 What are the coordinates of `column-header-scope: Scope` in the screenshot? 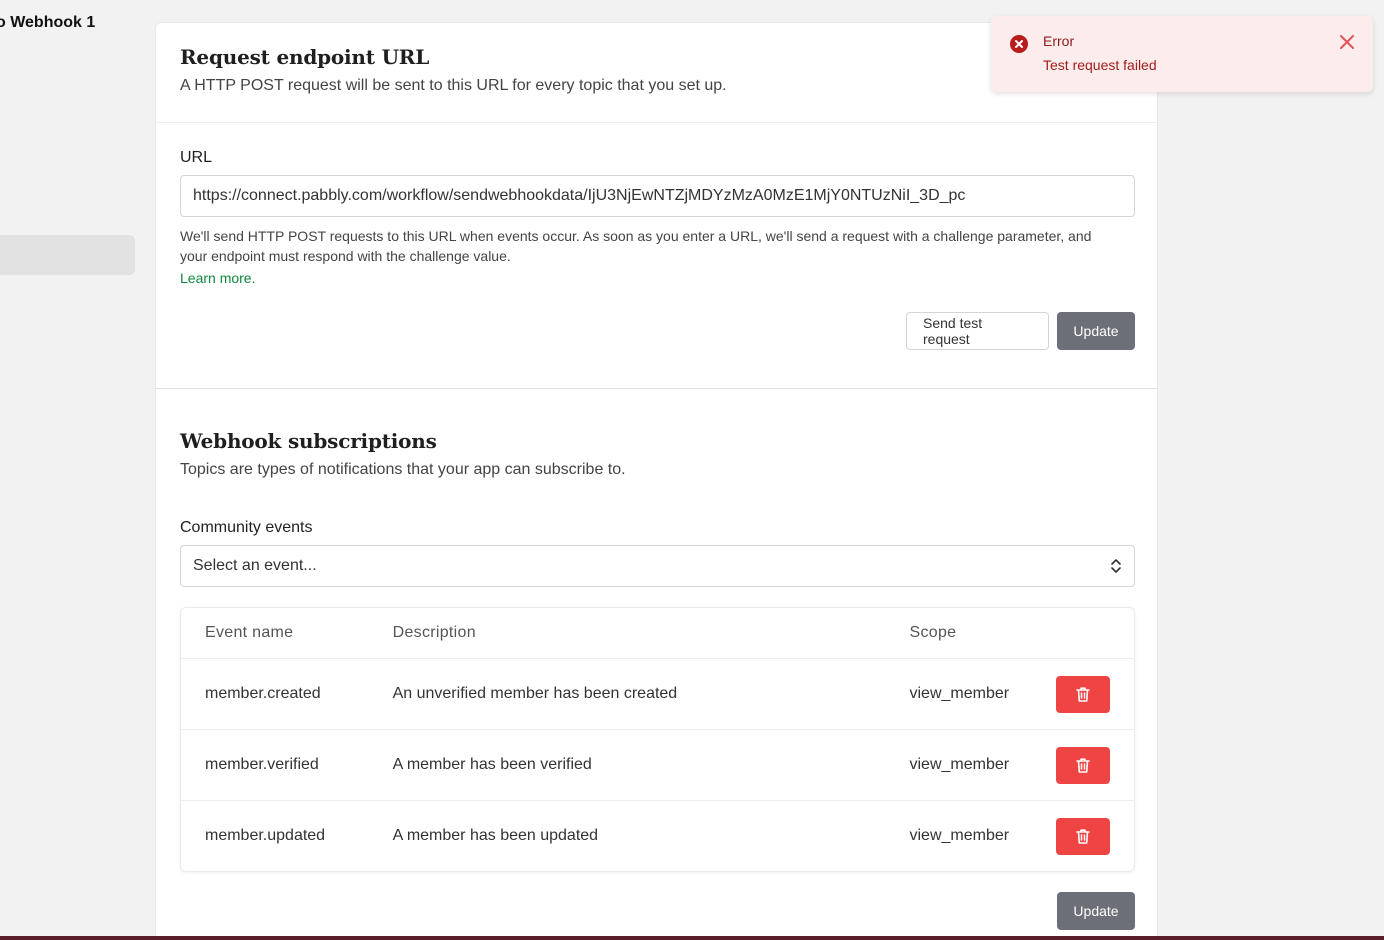 It's located at (933, 632).